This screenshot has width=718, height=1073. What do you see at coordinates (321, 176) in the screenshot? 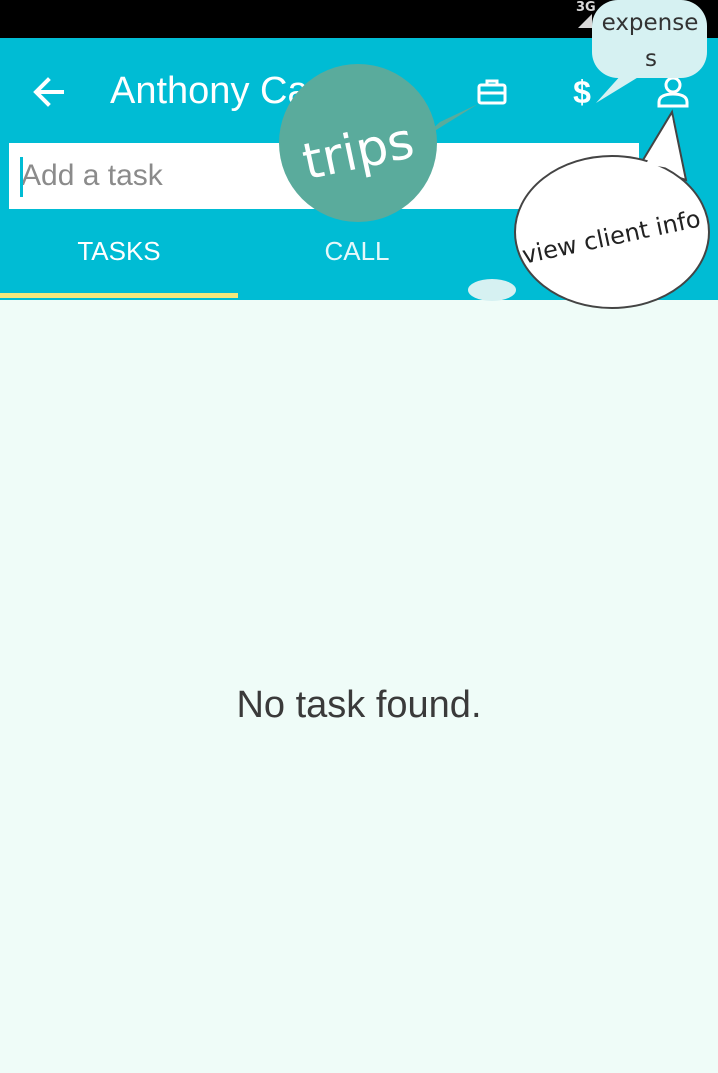
I see `add-task-input` at bounding box center [321, 176].